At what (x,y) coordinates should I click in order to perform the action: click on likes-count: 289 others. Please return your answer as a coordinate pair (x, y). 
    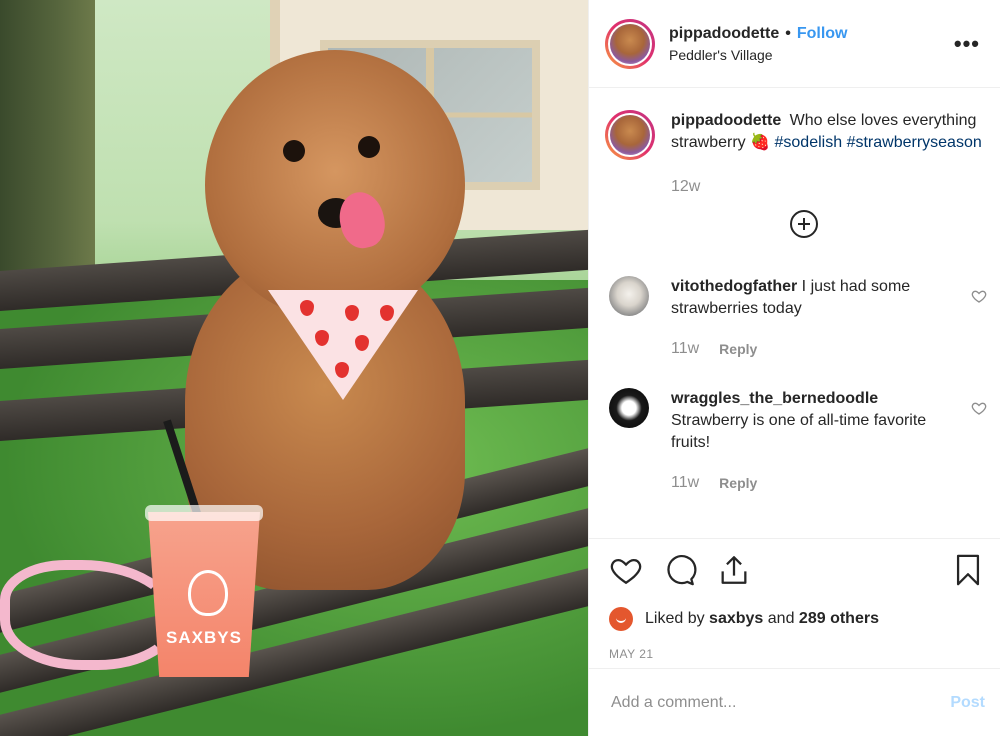
    Looking at the image, I should click on (839, 619).